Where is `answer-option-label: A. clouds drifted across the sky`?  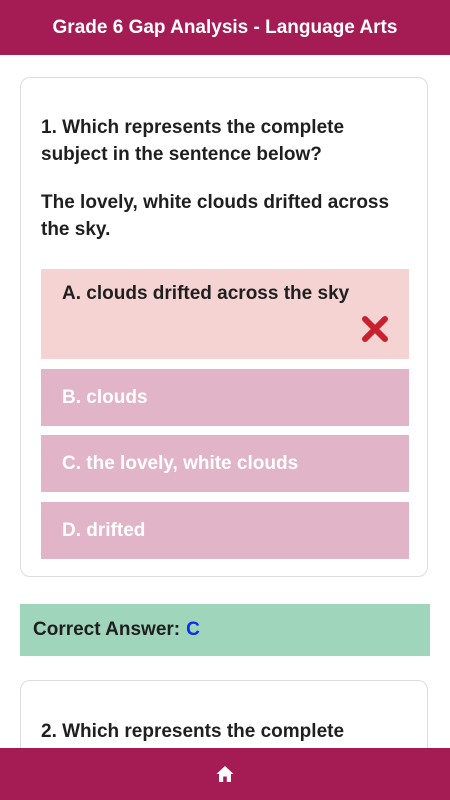 answer-option-label: A. clouds drifted across the sky is located at coordinates (206, 293).